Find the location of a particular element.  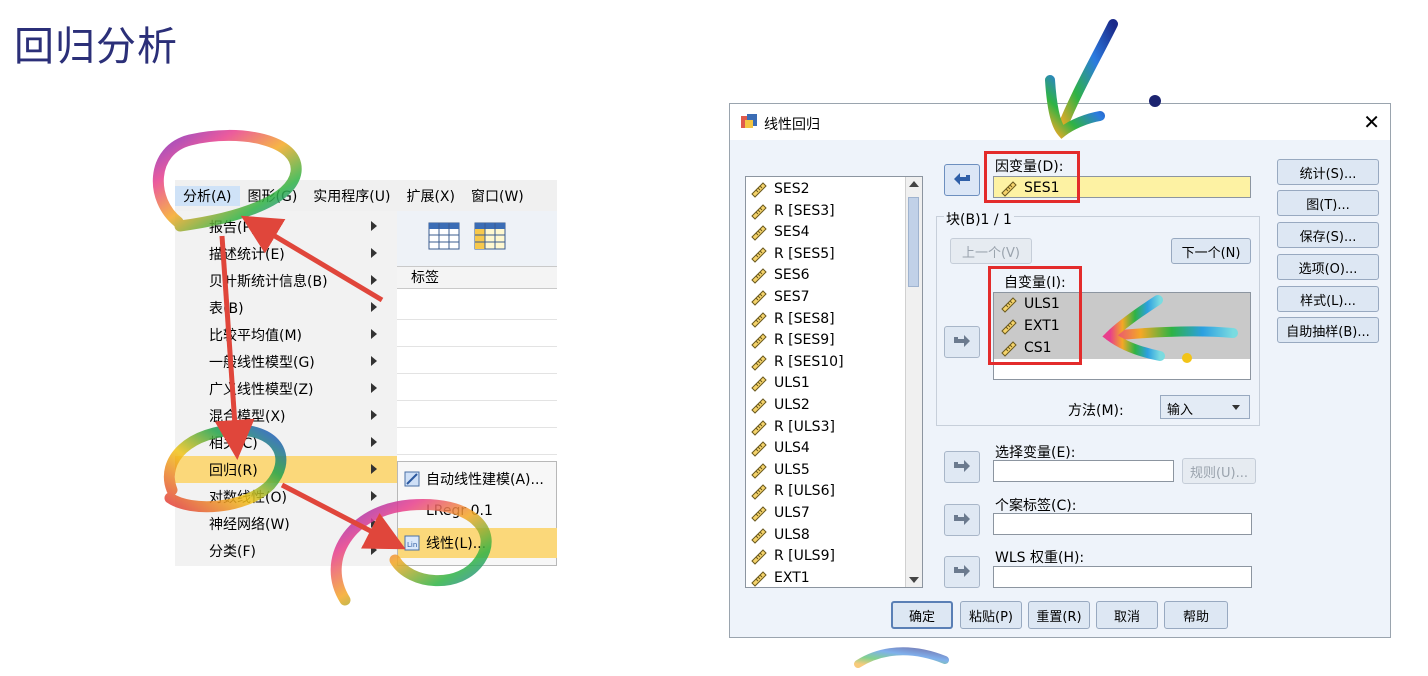

variable-list-item: SES7 is located at coordinates (780, 297).